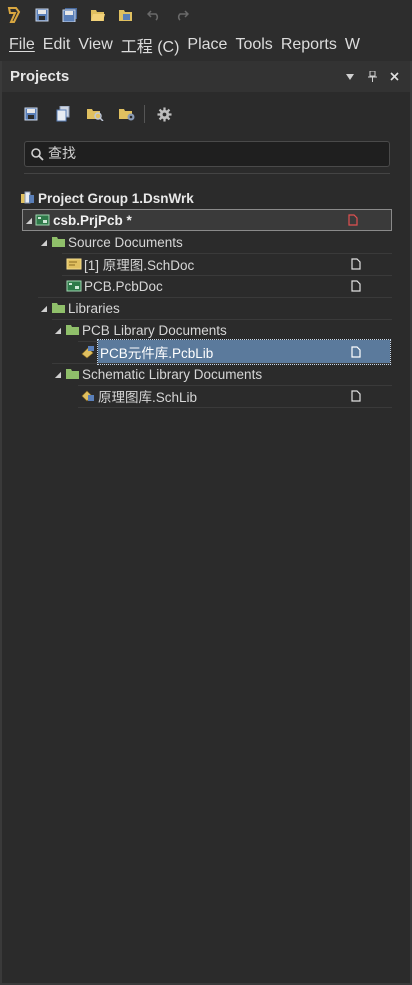  Describe the element at coordinates (148, 397) in the screenshot. I see `tree-item-label: 原理图库.SchLib` at that location.